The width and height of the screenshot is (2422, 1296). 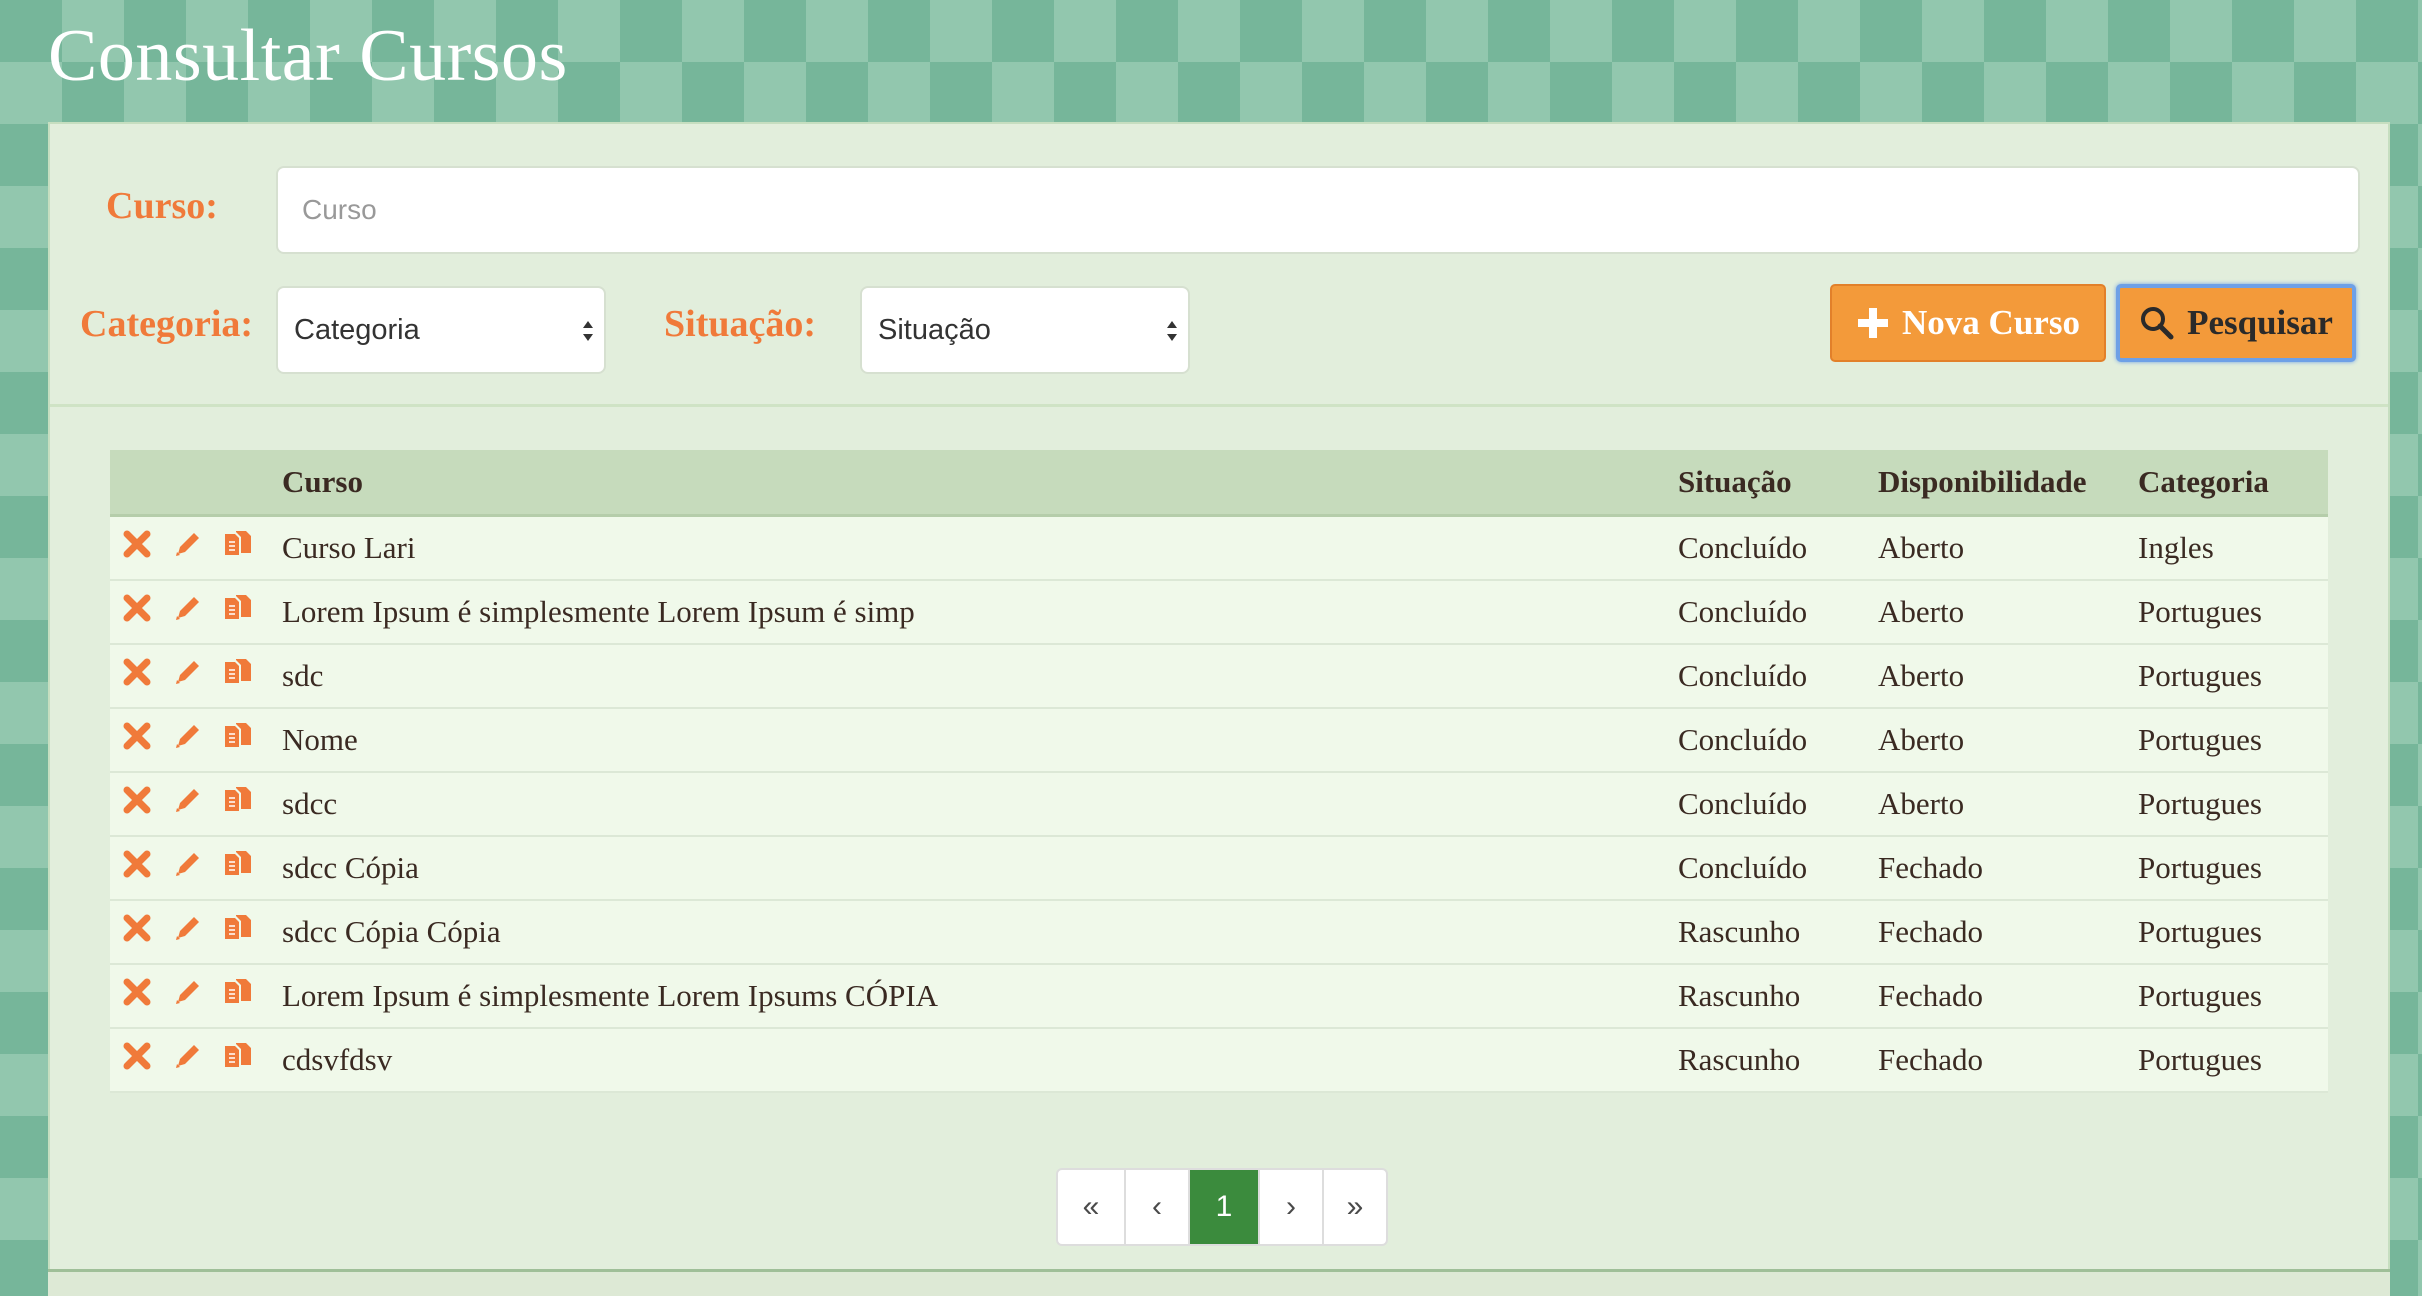 What do you see at coordinates (167, 324) in the screenshot?
I see `categoria-label: Categoria:` at bounding box center [167, 324].